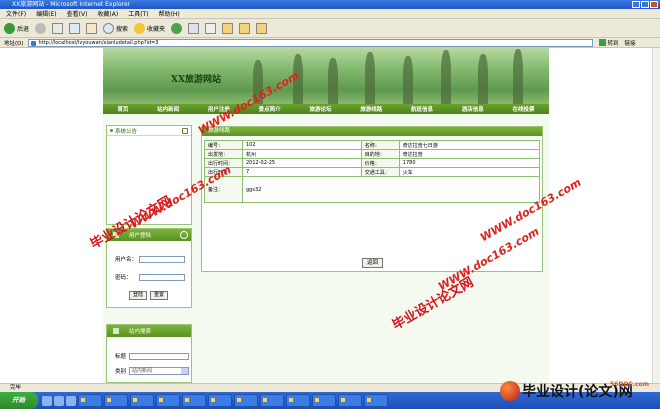 Image resolution: width=660 pixels, height=409 pixels. What do you see at coordinates (92, 28) in the screenshot?
I see `home-icon` at bounding box center [92, 28].